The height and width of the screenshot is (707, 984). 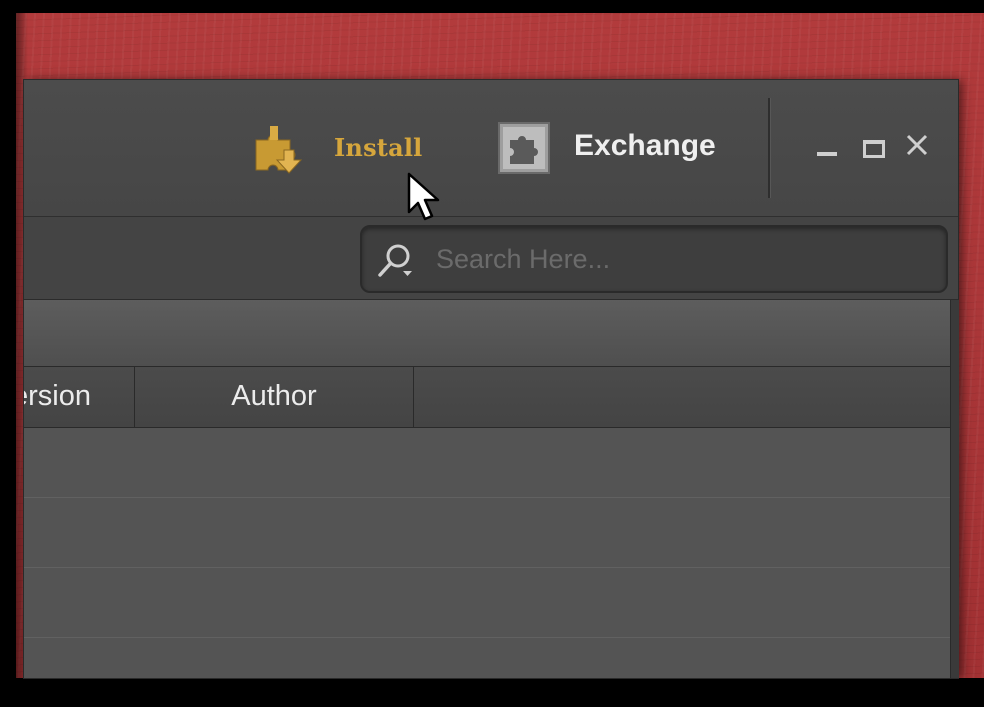 I want to click on install-button: Install, so click(x=345, y=148).